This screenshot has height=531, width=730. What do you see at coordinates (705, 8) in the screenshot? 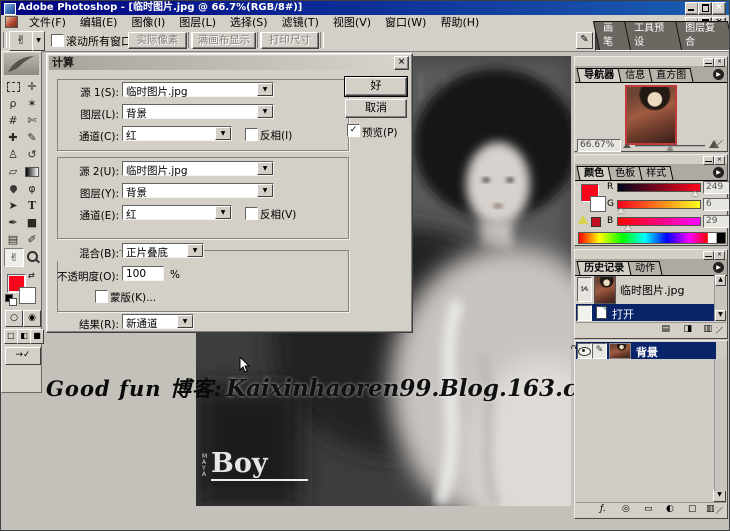
I see `restore-button` at bounding box center [705, 8].